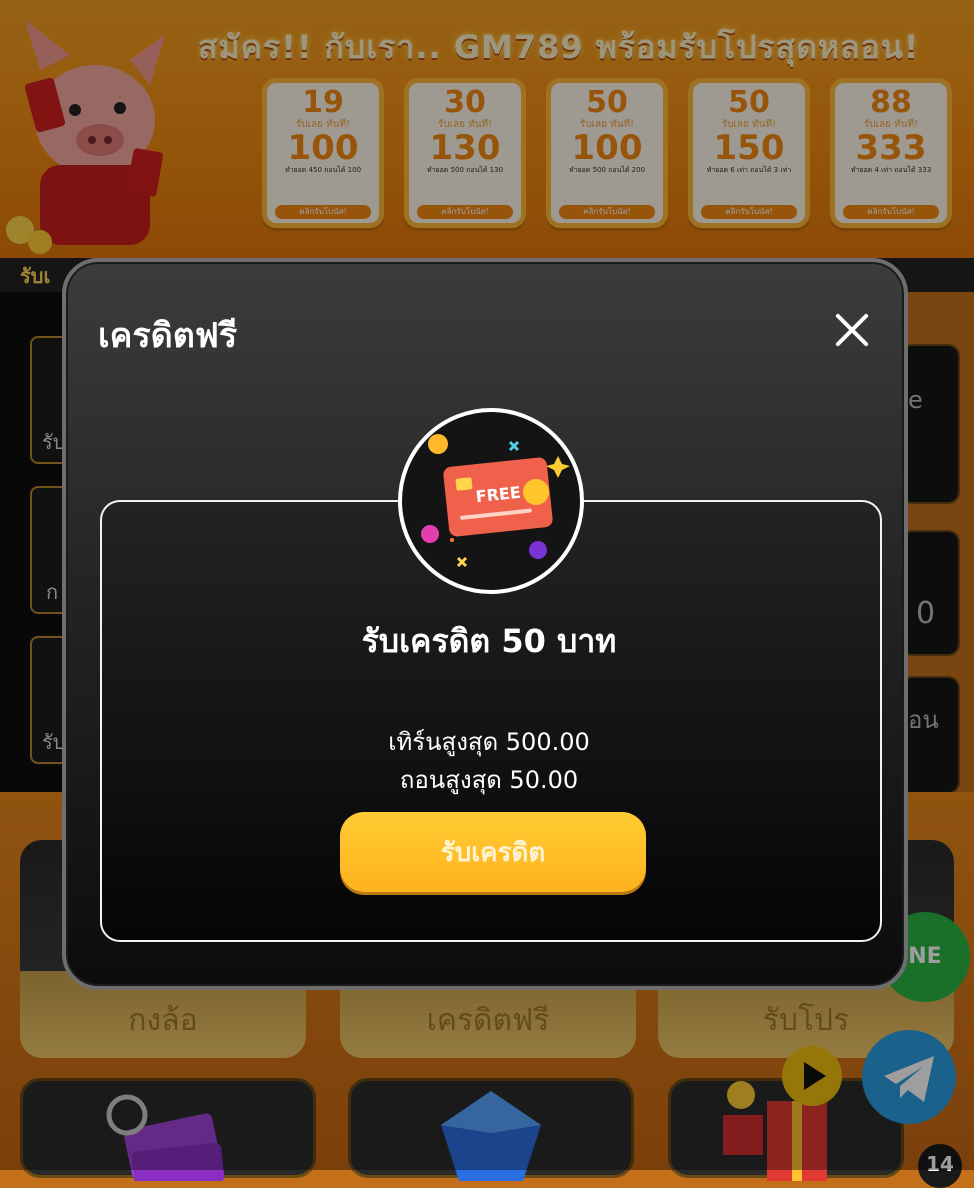 The width and height of the screenshot is (974, 1188). I want to click on max-withdraw-text: ถอนสูงสุด 50.00, so click(489, 780).